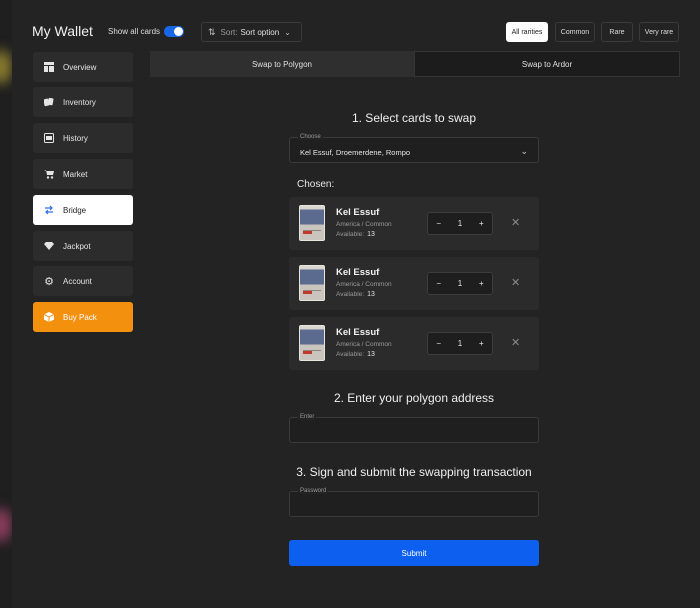 The height and width of the screenshot is (608, 700). What do you see at coordinates (355, 152) in the screenshot?
I see `card-select-value: Kel Essuf, Droemerdene, Rompo` at bounding box center [355, 152].